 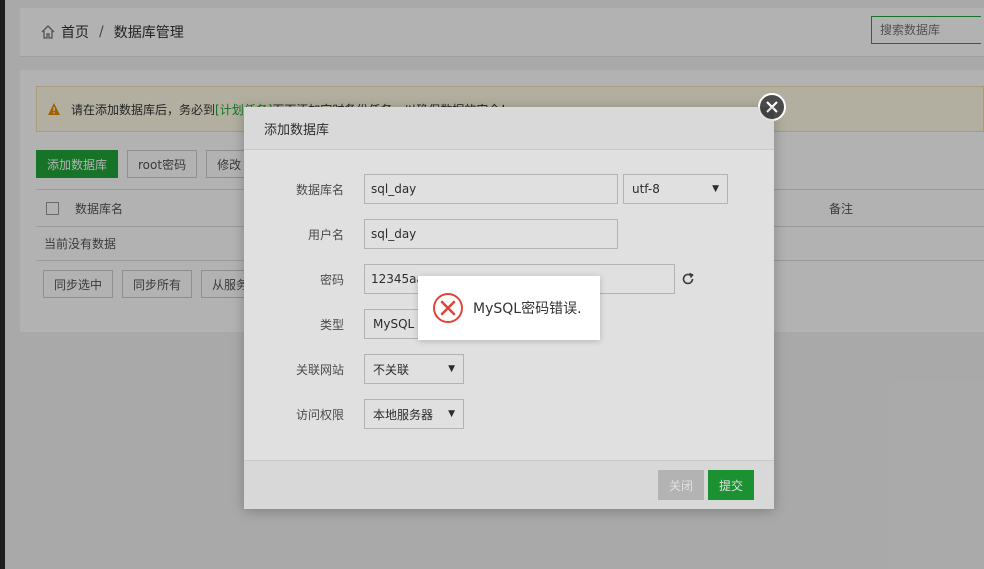 What do you see at coordinates (527, 309) in the screenshot?
I see `toast-message: MySQL密码错误.` at bounding box center [527, 309].